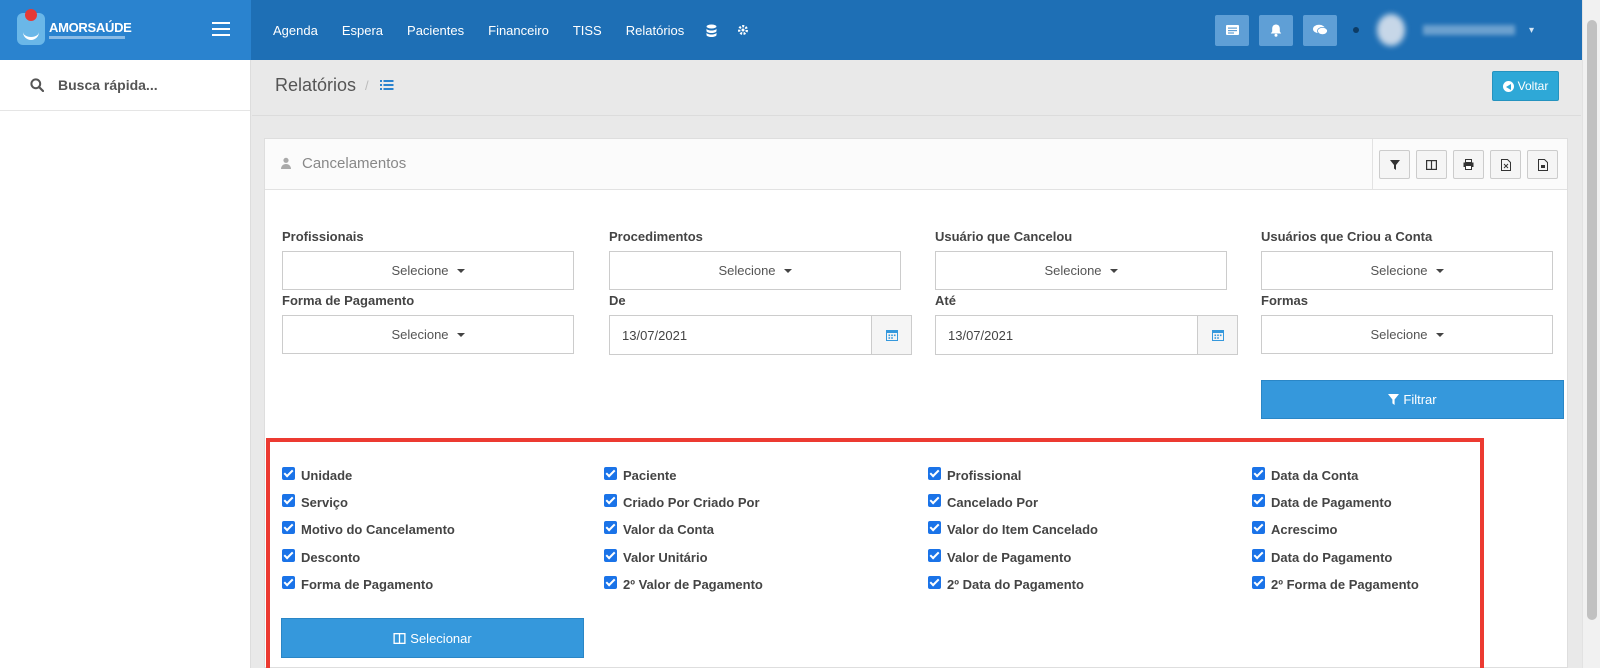 This screenshot has width=1600, height=668. I want to click on nav-item-pacientes: Pacientes, so click(435, 30).